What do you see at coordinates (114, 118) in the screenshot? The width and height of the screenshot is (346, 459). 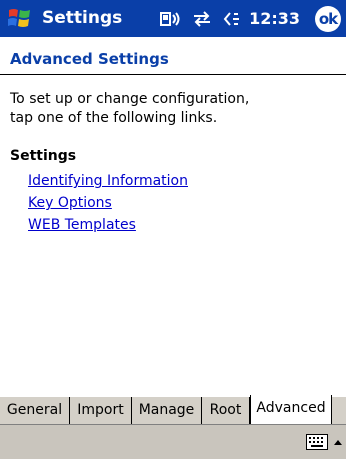 I see `intro-line-2: tap one of the following links.` at bounding box center [114, 118].